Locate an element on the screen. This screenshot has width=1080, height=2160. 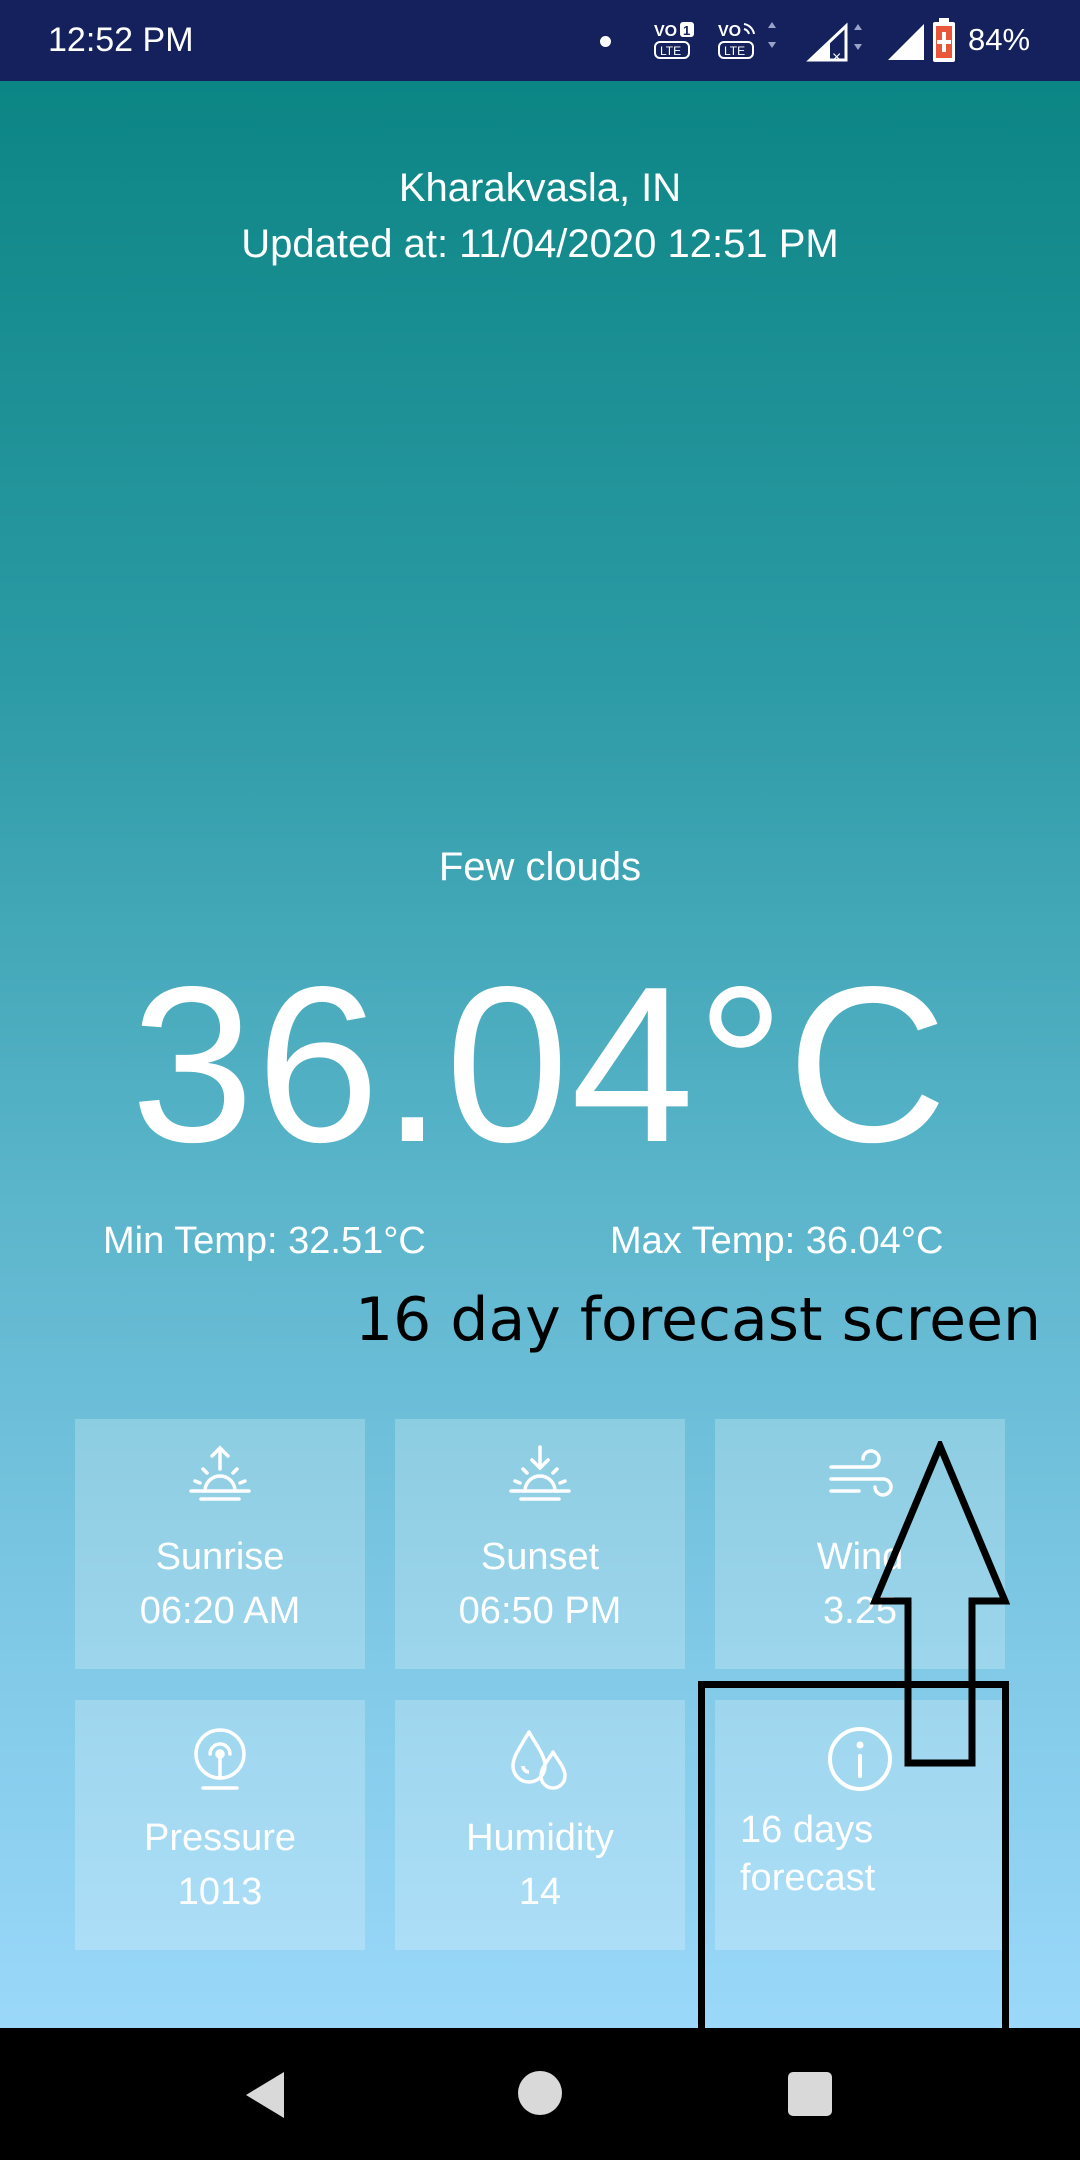
signal-full-icon is located at coordinates (906, 42).